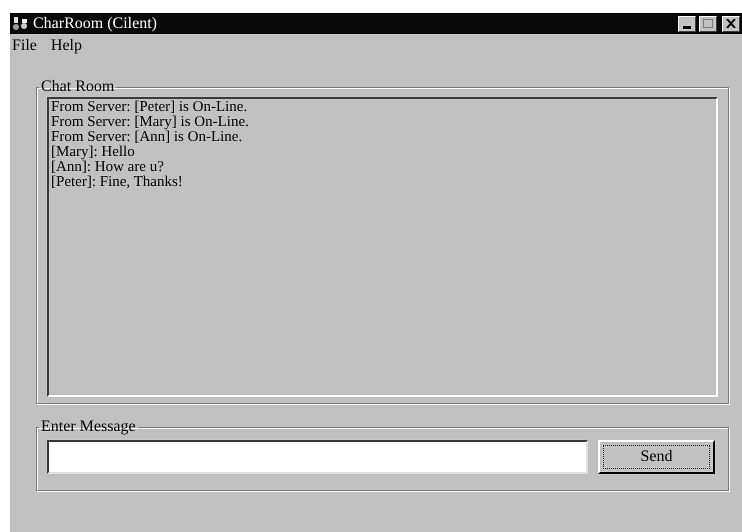  What do you see at coordinates (687, 24) in the screenshot?
I see `minimize-button` at bounding box center [687, 24].